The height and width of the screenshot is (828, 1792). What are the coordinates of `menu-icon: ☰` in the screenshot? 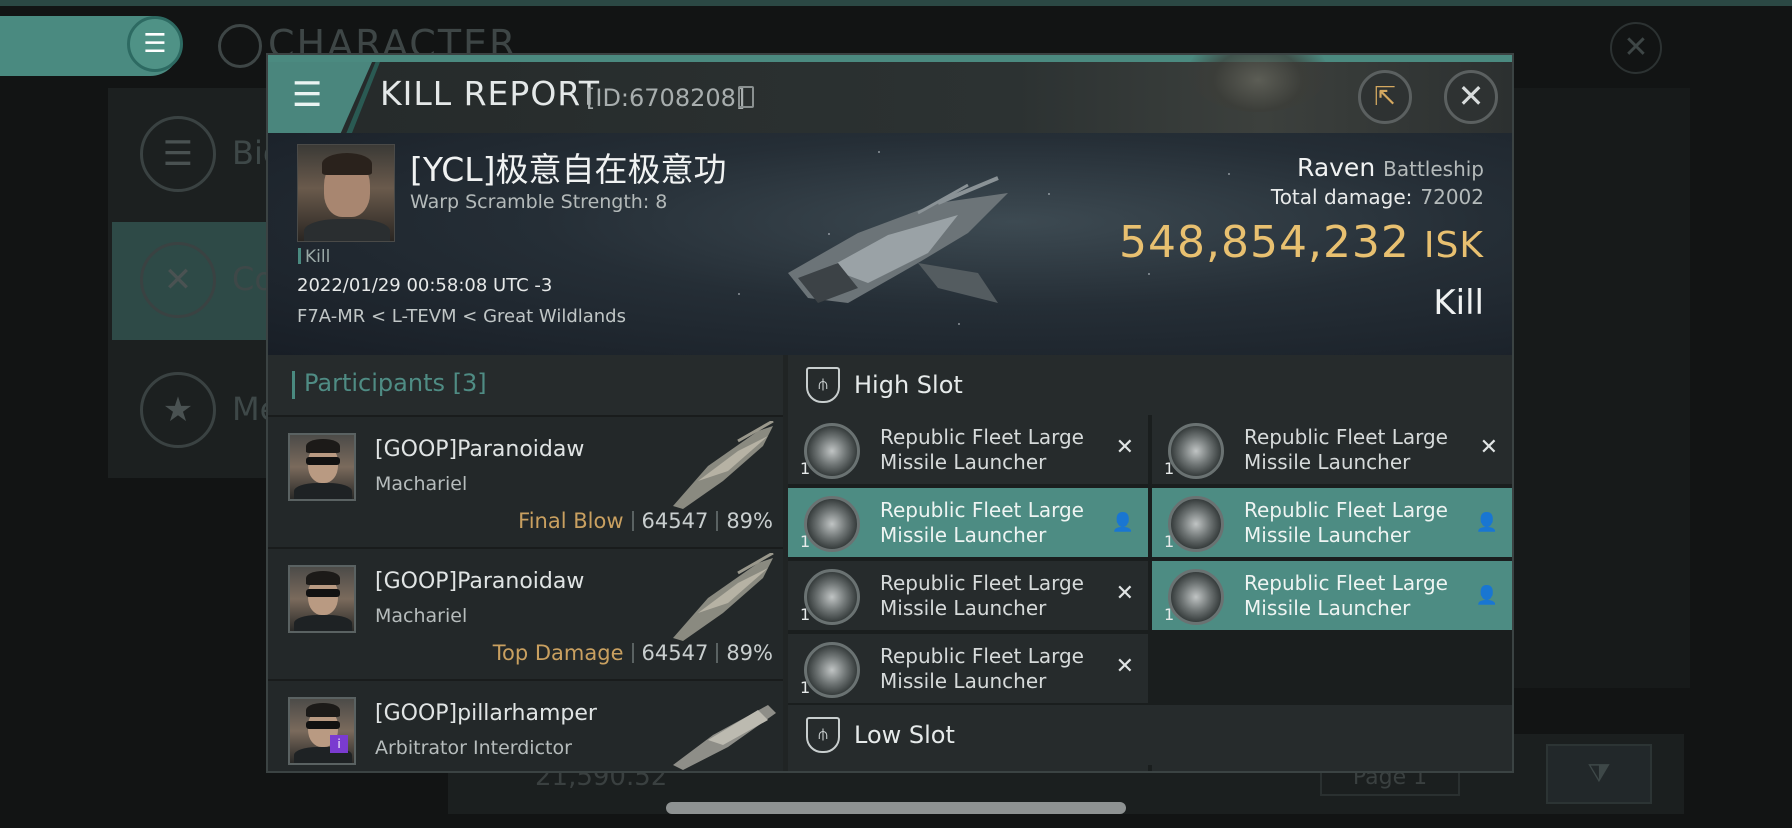 It's located at (307, 95).